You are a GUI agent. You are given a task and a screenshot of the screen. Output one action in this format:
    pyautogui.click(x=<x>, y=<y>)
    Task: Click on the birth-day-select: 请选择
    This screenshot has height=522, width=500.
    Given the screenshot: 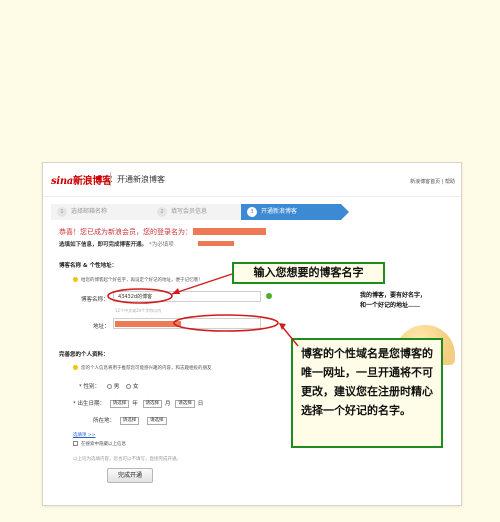 What is the action you would take?
    pyautogui.click(x=185, y=403)
    